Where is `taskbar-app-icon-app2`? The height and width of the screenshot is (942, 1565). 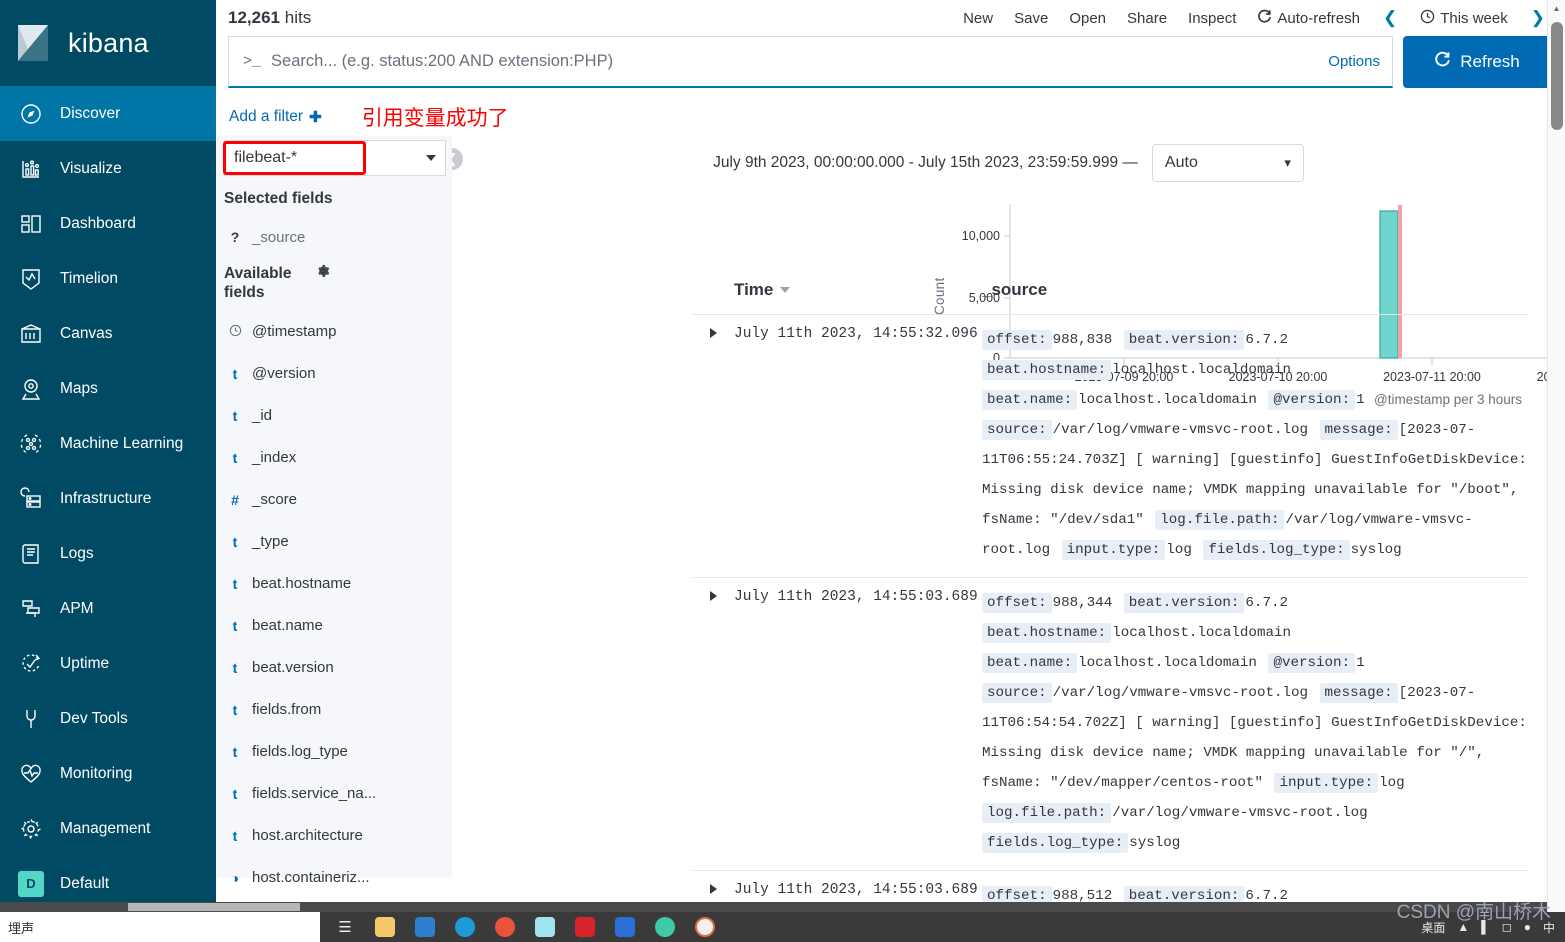 taskbar-app-icon-app2 is located at coordinates (545, 927).